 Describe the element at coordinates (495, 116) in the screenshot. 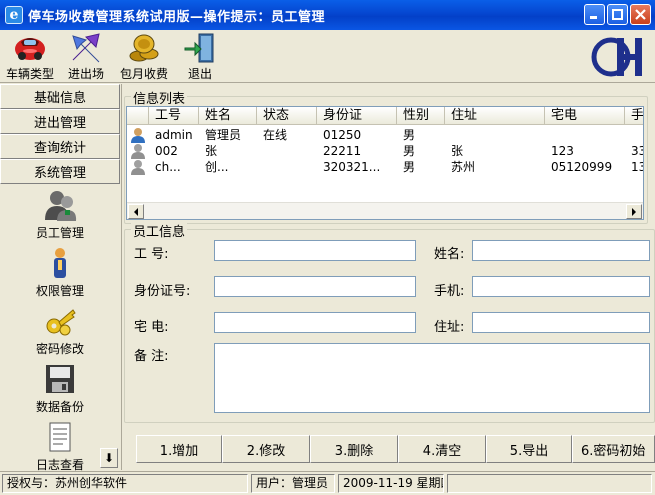

I see `column-header-address: 住址` at that location.